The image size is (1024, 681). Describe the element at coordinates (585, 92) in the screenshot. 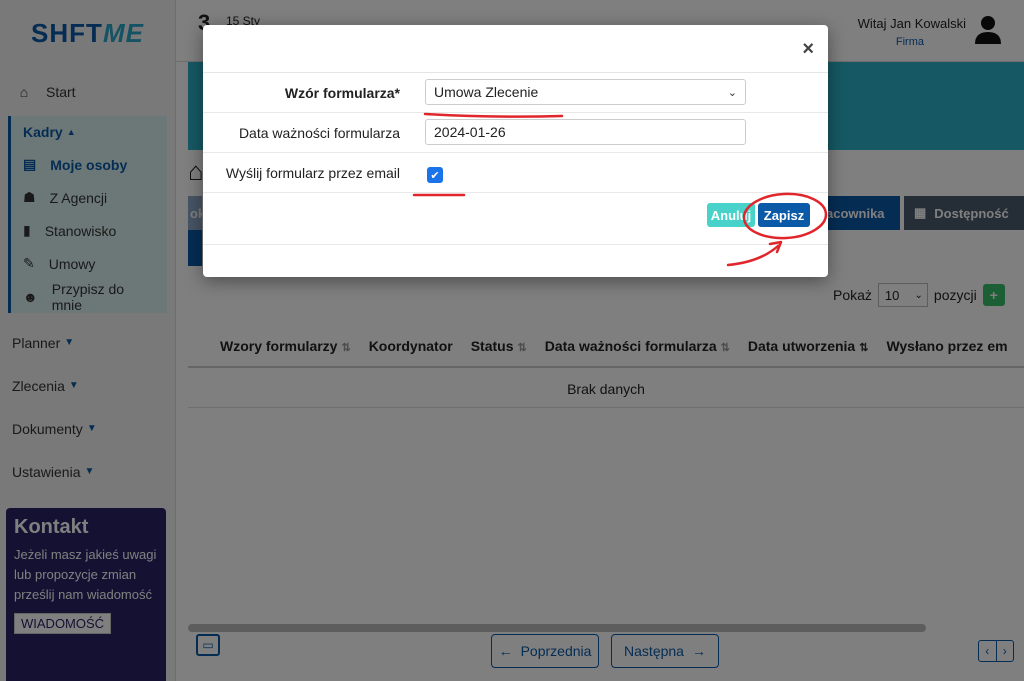

I see `template-select: Umowa Zlecenie ⌄` at that location.